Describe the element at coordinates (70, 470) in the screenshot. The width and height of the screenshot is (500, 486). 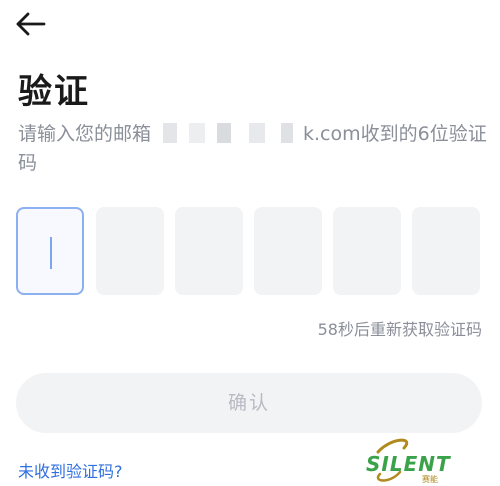
I see `no-code-received-link: 未收到验证码?` at that location.